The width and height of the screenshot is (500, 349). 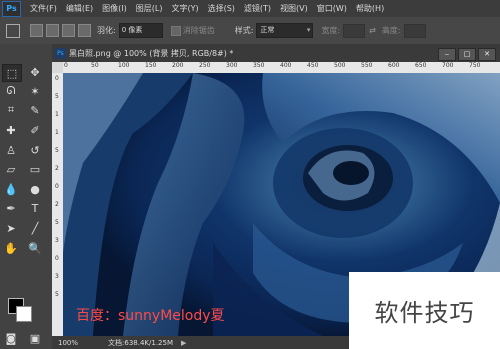 What do you see at coordinates (448, 65) in the screenshot?
I see `ruler-tick: 700` at bounding box center [448, 65].